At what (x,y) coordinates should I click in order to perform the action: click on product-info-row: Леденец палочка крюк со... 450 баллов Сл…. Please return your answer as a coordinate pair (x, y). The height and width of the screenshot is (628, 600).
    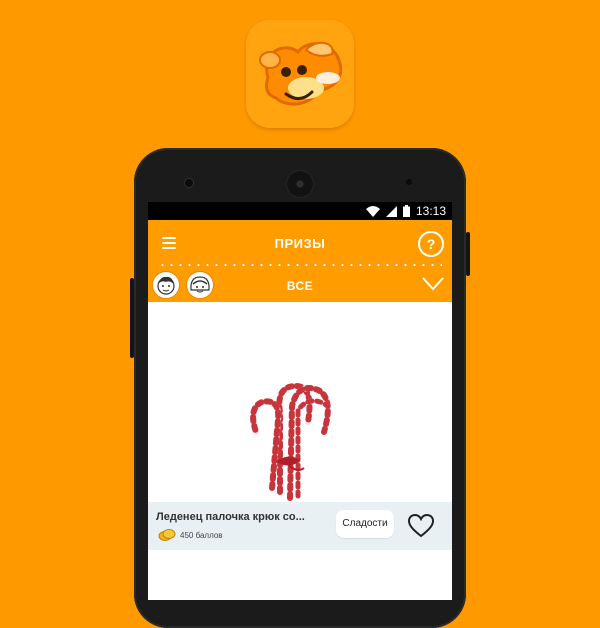
    Looking at the image, I should click on (300, 526).